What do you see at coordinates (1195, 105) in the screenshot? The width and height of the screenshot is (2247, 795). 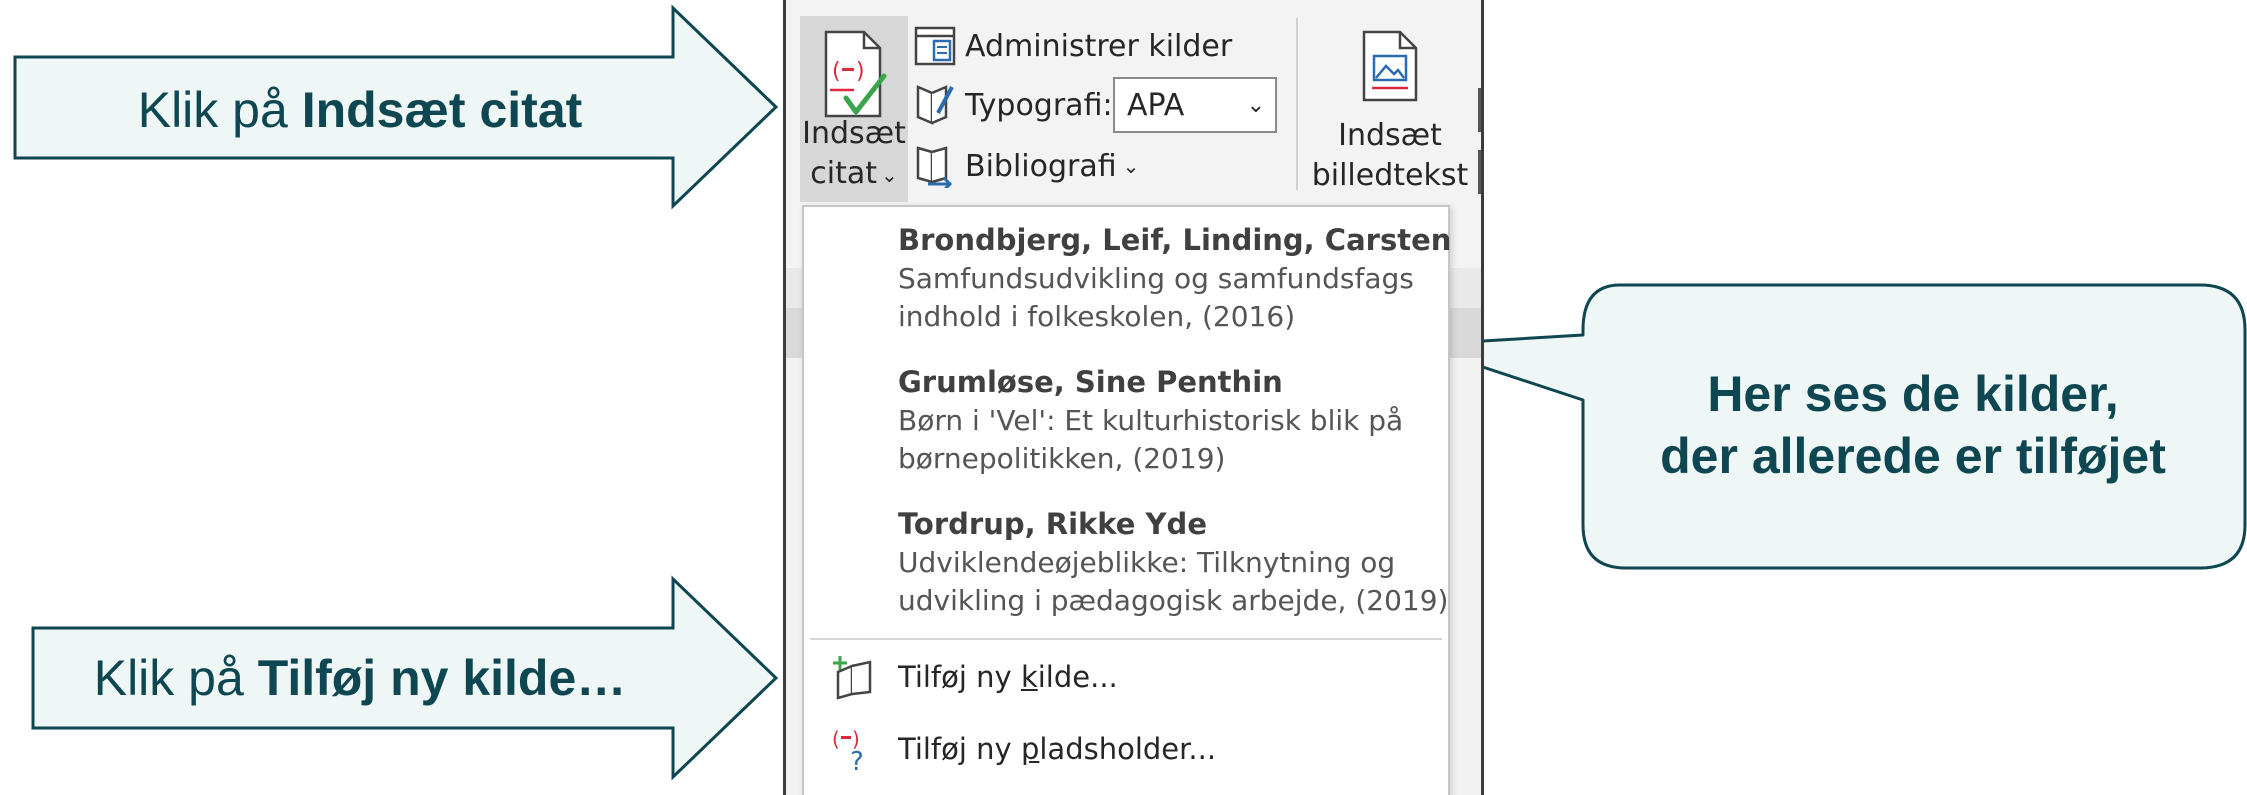 I see `style-select: APA ⌄` at bounding box center [1195, 105].